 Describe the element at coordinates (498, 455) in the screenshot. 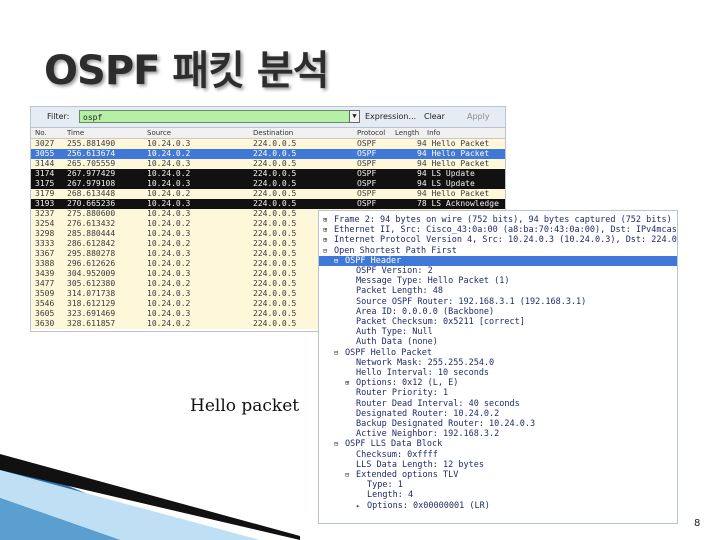

I see `detail-tree-item: Checksum: 0xffff` at that location.